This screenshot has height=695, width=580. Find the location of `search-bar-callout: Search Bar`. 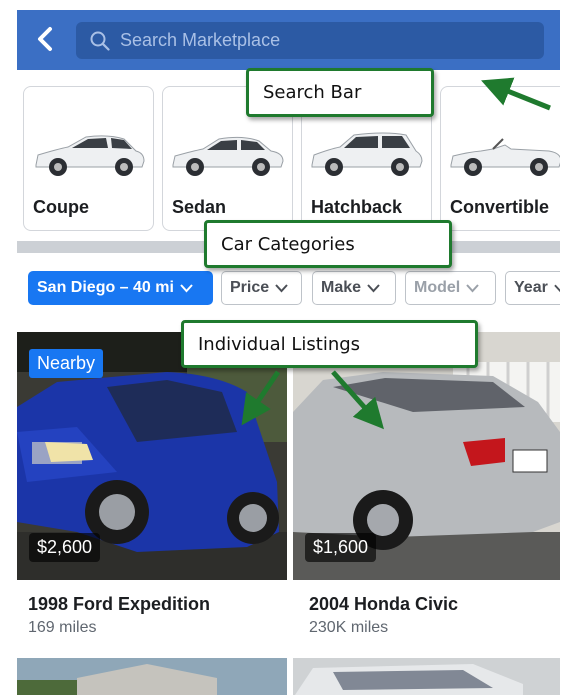

search-bar-callout: Search Bar is located at coordinates (340, 92).